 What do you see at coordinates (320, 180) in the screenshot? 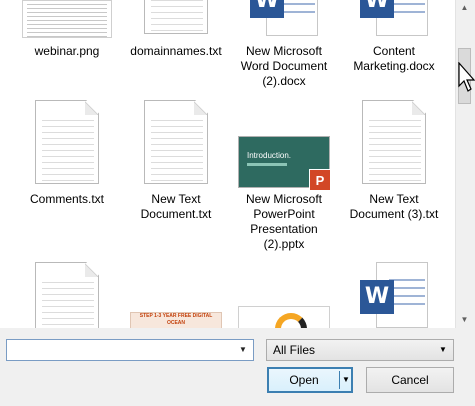
I see `powerpoint-icon: P` at bounding box center [320, 180].